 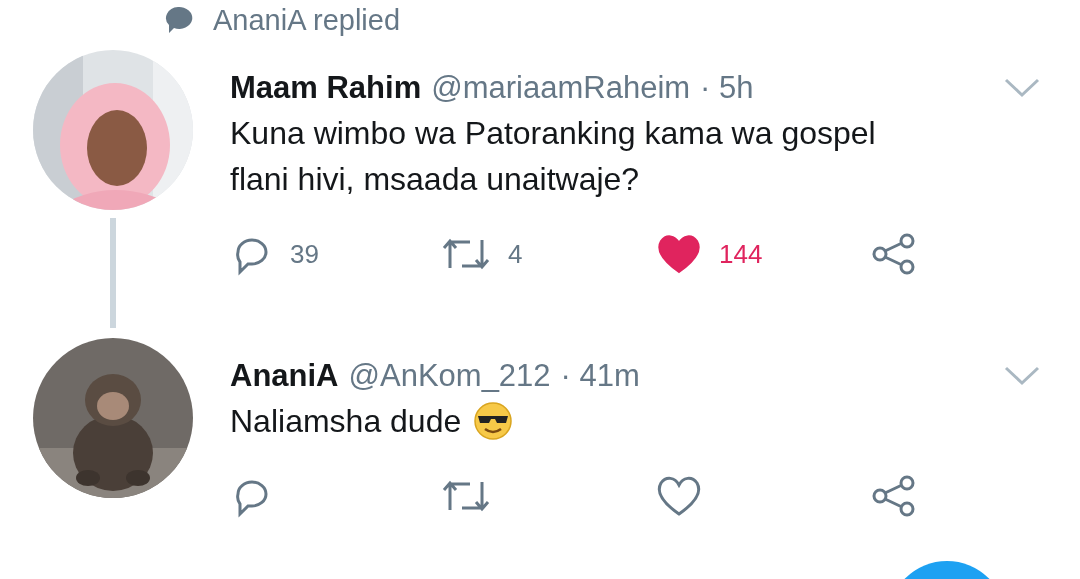 I want to click on tweet-text: Naliamsha dude, so click(x=346, y=421).